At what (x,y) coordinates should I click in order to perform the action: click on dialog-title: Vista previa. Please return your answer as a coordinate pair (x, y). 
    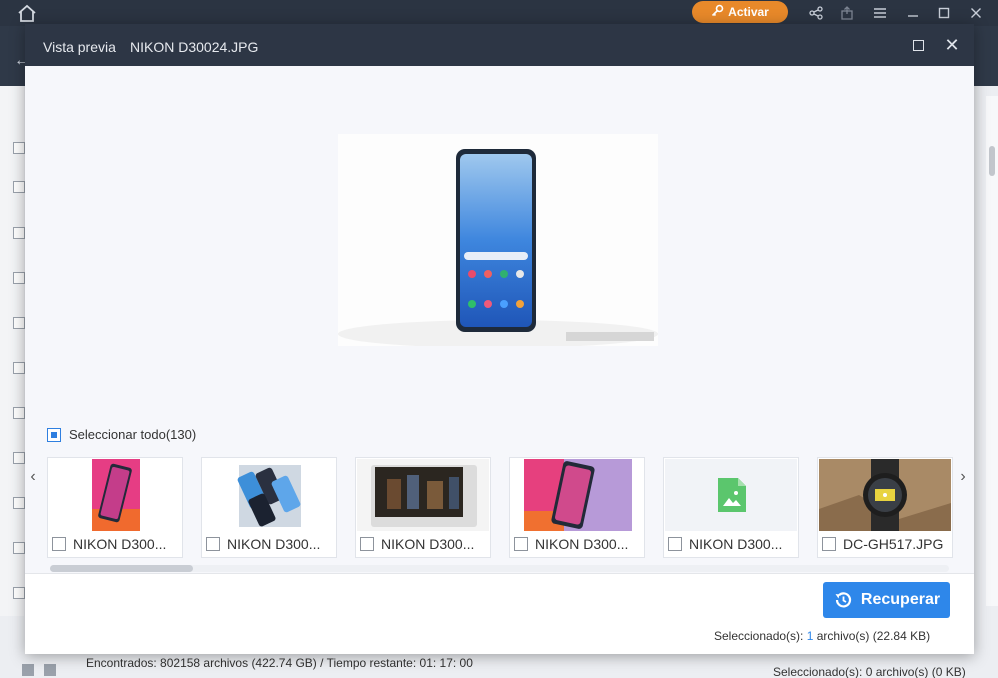
    Looking at the image, I should click on (79, 47).